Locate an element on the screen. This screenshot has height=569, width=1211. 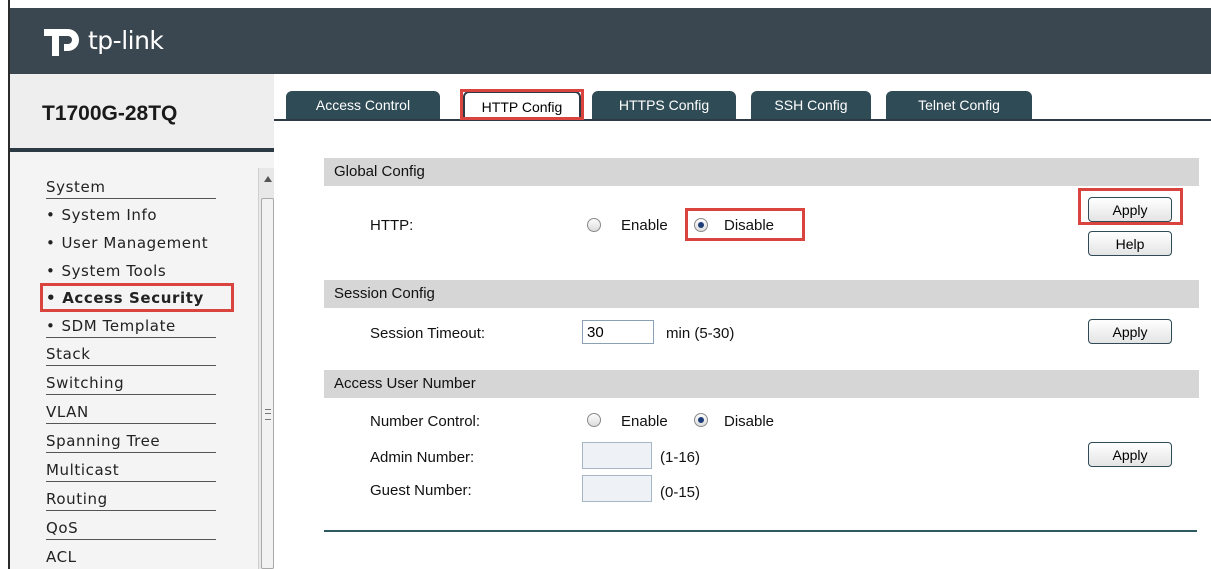
sidebar-item-label: SDM Template is located at coordinates (118, 326).